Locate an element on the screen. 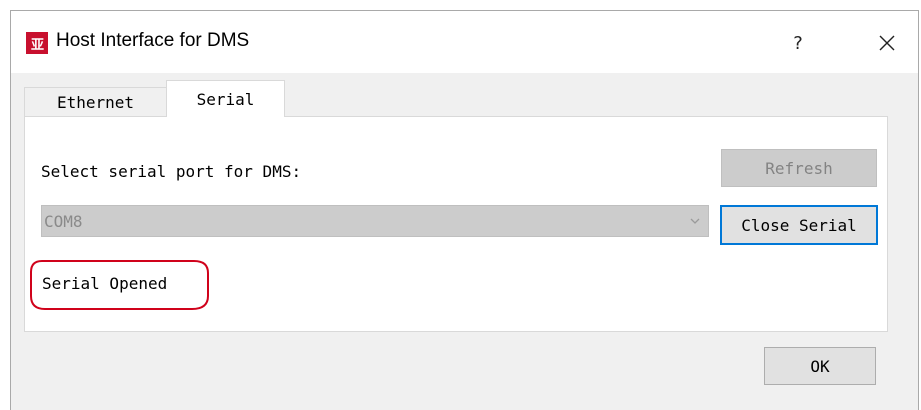 The width and height of the screenshot is (921, 410). close-icon is located at coordinates (887, 43).